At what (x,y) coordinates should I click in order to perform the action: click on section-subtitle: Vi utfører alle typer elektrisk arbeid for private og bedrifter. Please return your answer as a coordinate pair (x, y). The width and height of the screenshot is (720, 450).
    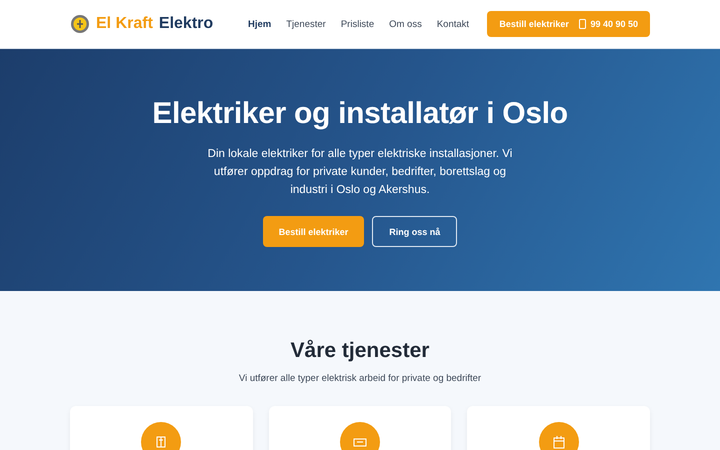
    Looking at the image, I should click on (360, 378).